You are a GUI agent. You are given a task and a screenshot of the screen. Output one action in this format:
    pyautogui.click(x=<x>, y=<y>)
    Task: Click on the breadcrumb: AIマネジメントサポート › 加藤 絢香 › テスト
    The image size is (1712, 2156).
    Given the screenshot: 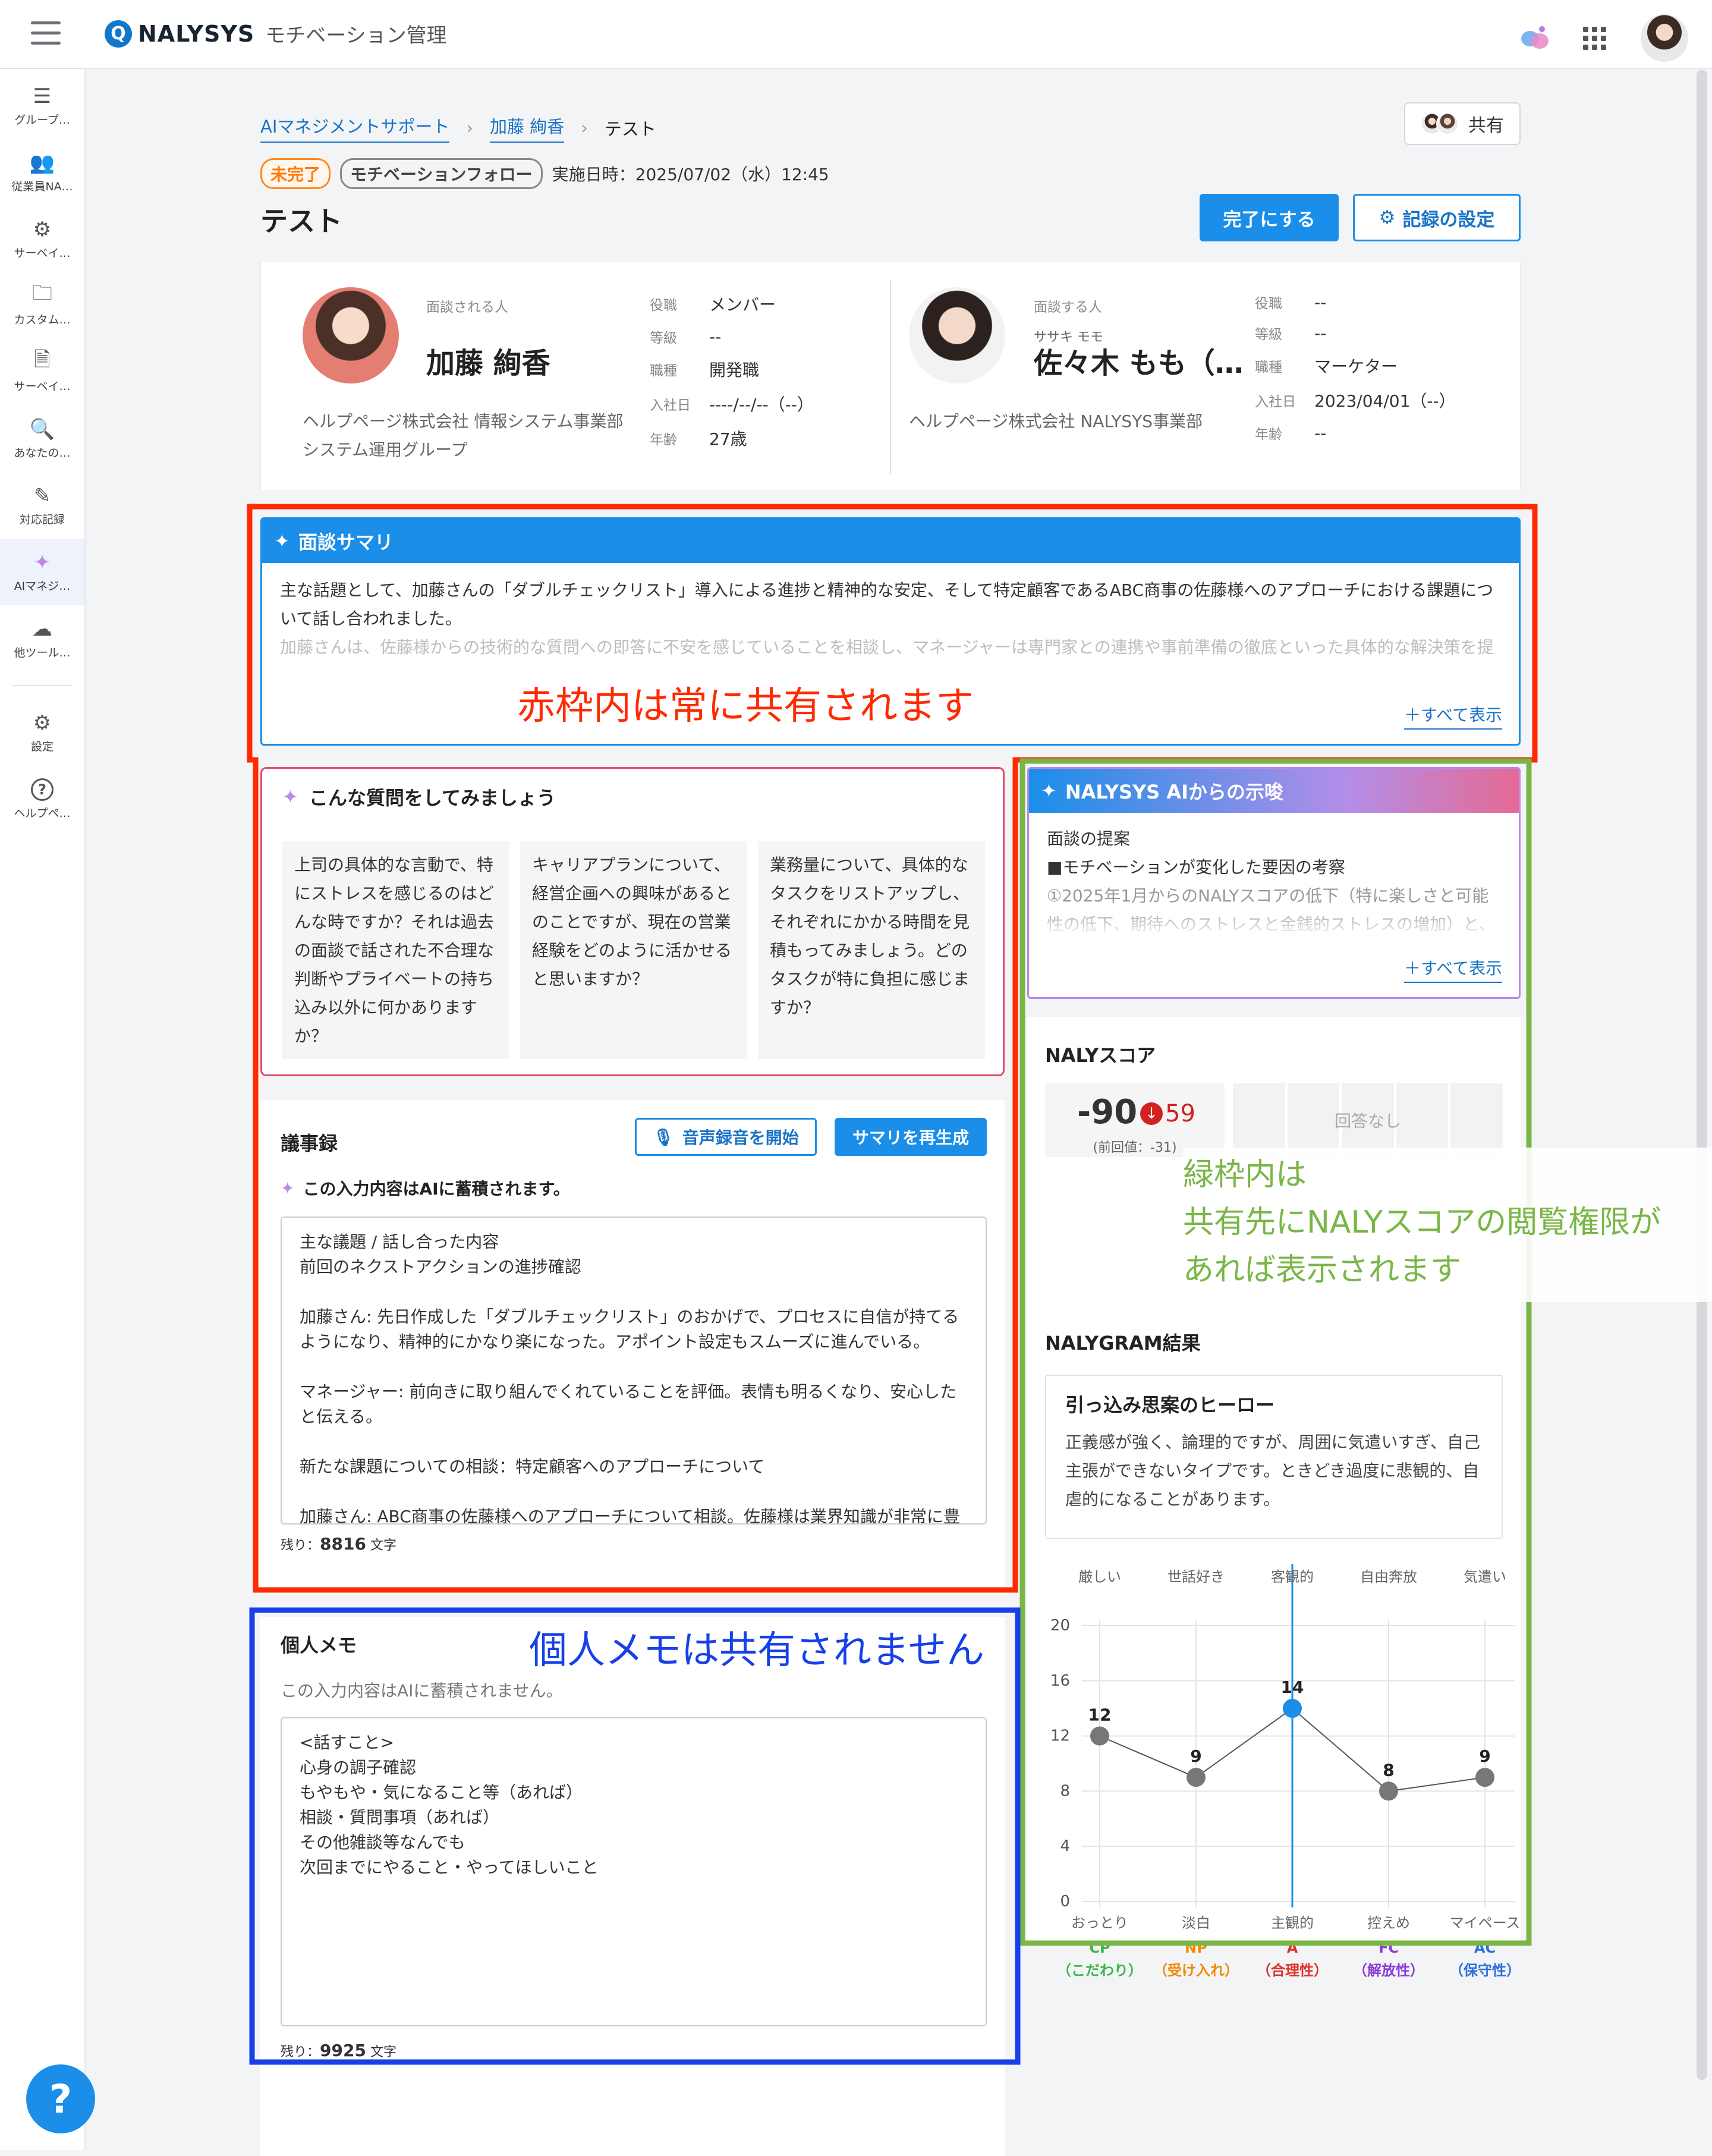 What is the action you would take?
    pyautogui.click(x=458, y=128)
    